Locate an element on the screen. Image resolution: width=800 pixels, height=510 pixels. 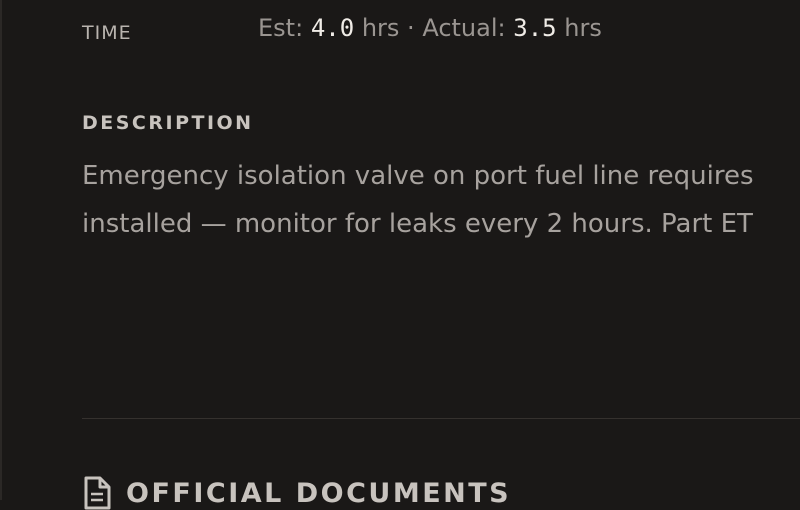
actual-unit: hrs is located at coordinates (583, 28).